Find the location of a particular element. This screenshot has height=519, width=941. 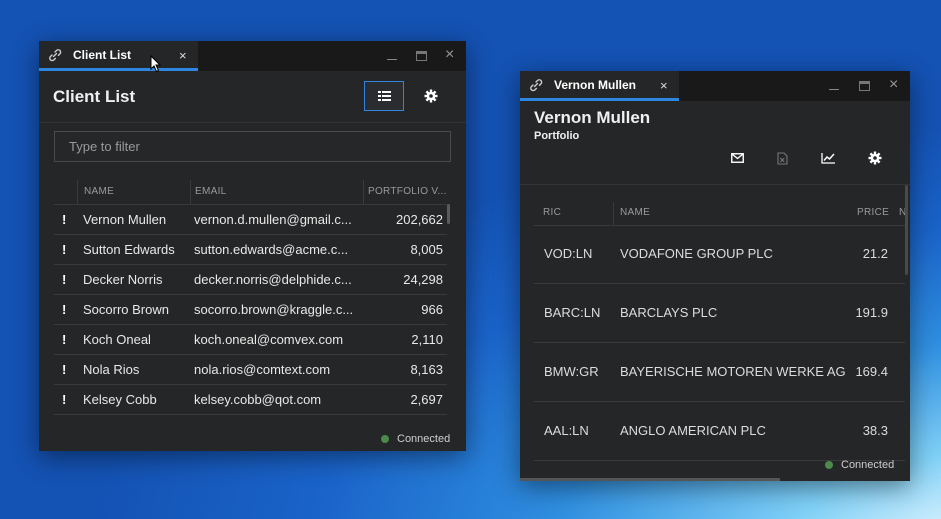

grid-header: RIC NAME PRICE N is located at coordinates (720, 214).